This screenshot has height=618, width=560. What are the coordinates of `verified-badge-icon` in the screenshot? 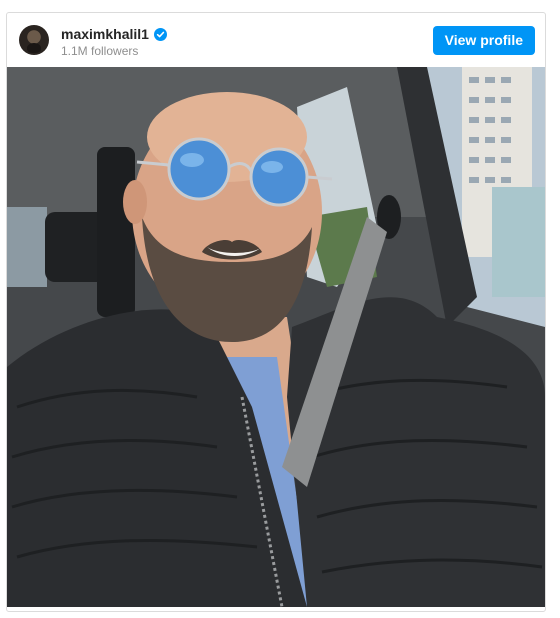 It's located at (160, 34).